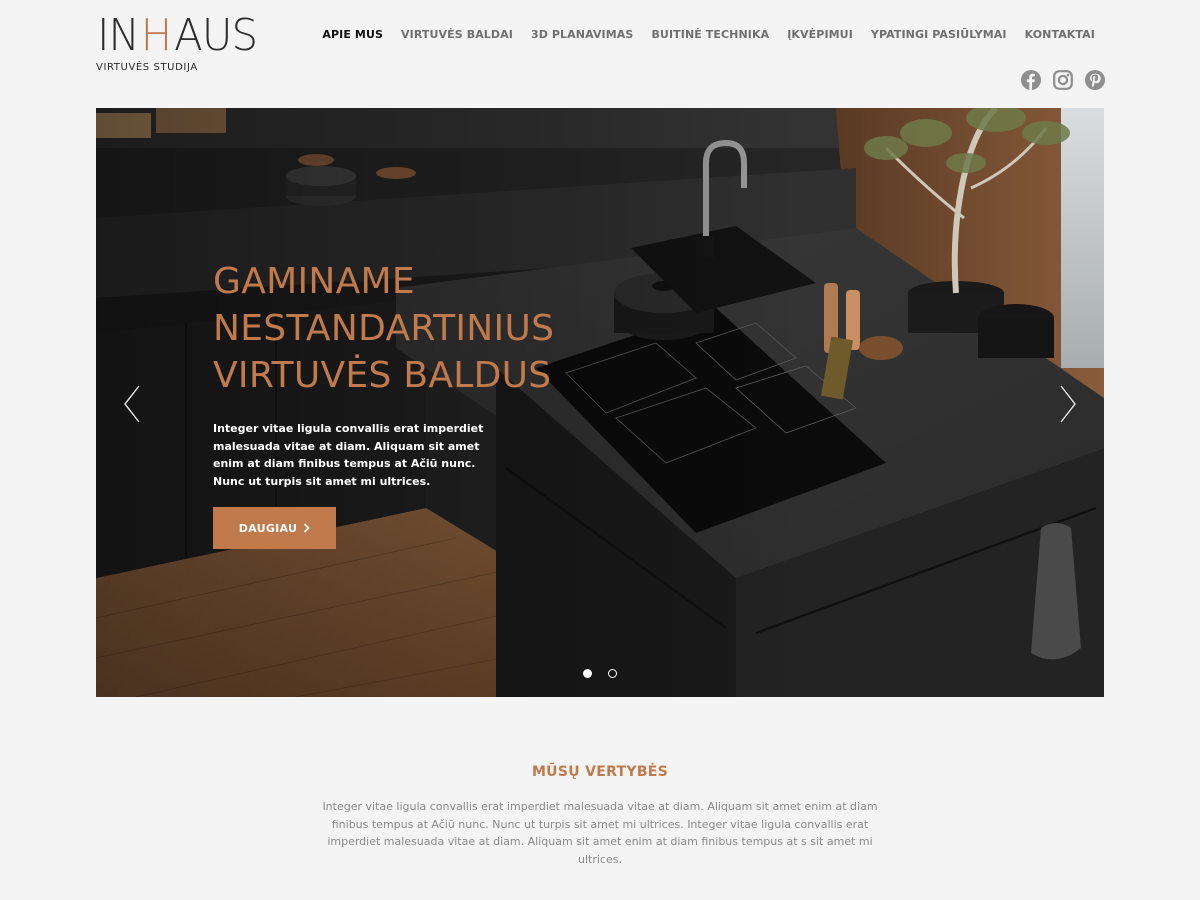 Image resolution: width=1200 pixels, height=900 pixels. What do you see at coordinates (457, 35) in the screenshot?
I see `nav-item-virtuves-baldai: VIRTUVĖS BALDAI` at bounding box center [457, 35].